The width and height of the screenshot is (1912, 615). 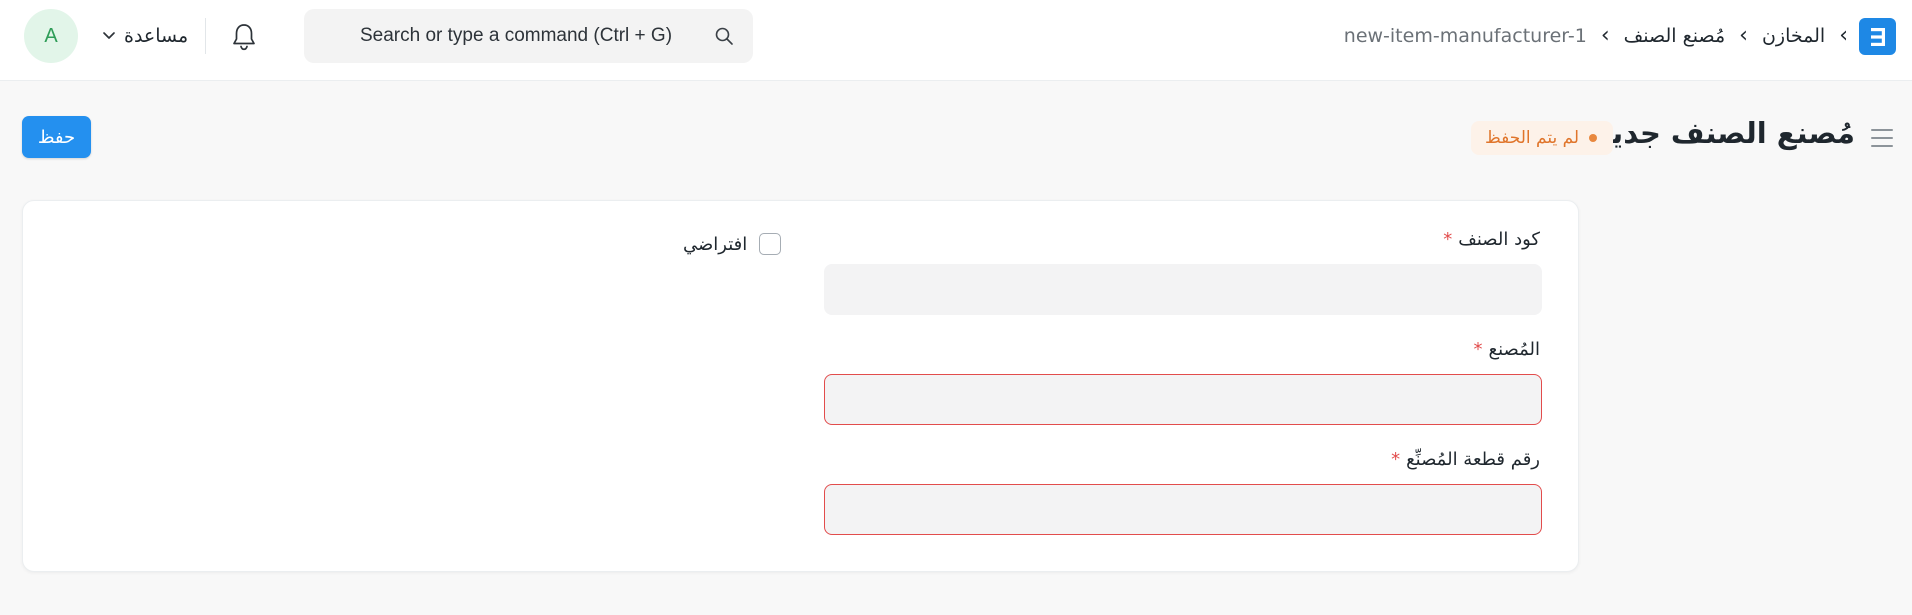 I want to click on manufacturer-part-no-label: * رقم قطعة المُصنِّع, so click(x=1465, y=459).